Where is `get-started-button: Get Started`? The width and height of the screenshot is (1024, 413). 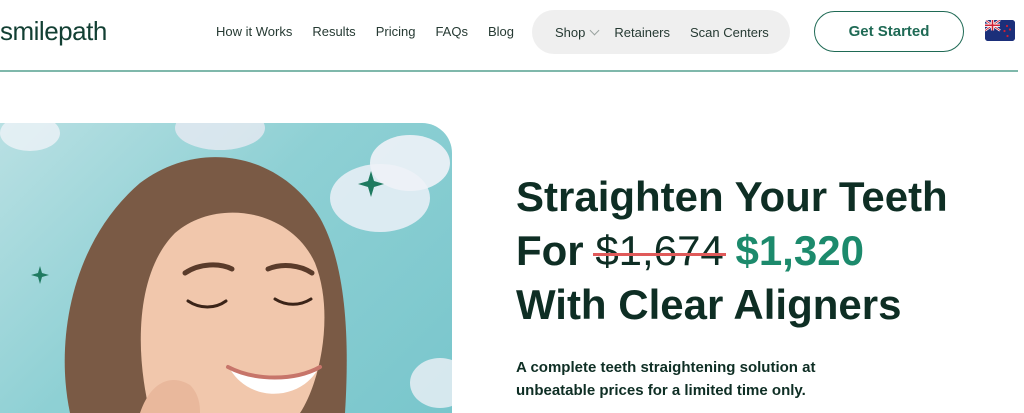
get-started-button: Get Started is located at coordinates (889, 31).